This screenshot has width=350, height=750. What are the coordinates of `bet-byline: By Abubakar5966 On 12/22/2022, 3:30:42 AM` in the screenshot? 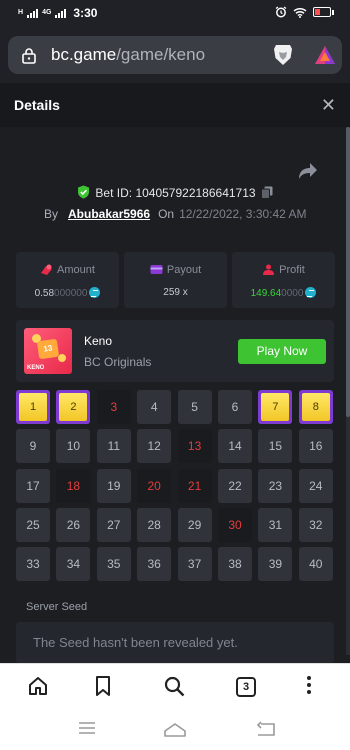 It's located at (175, 214).